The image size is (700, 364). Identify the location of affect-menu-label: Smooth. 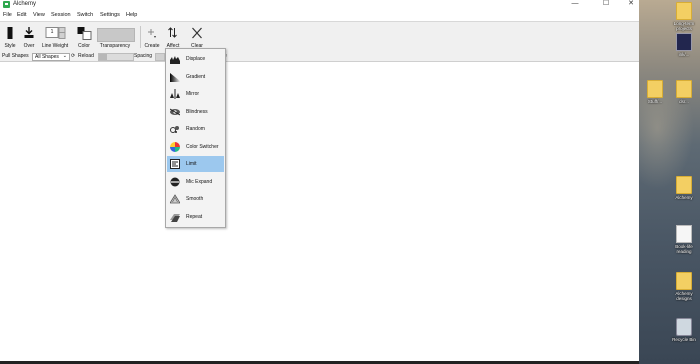
(195, 199).